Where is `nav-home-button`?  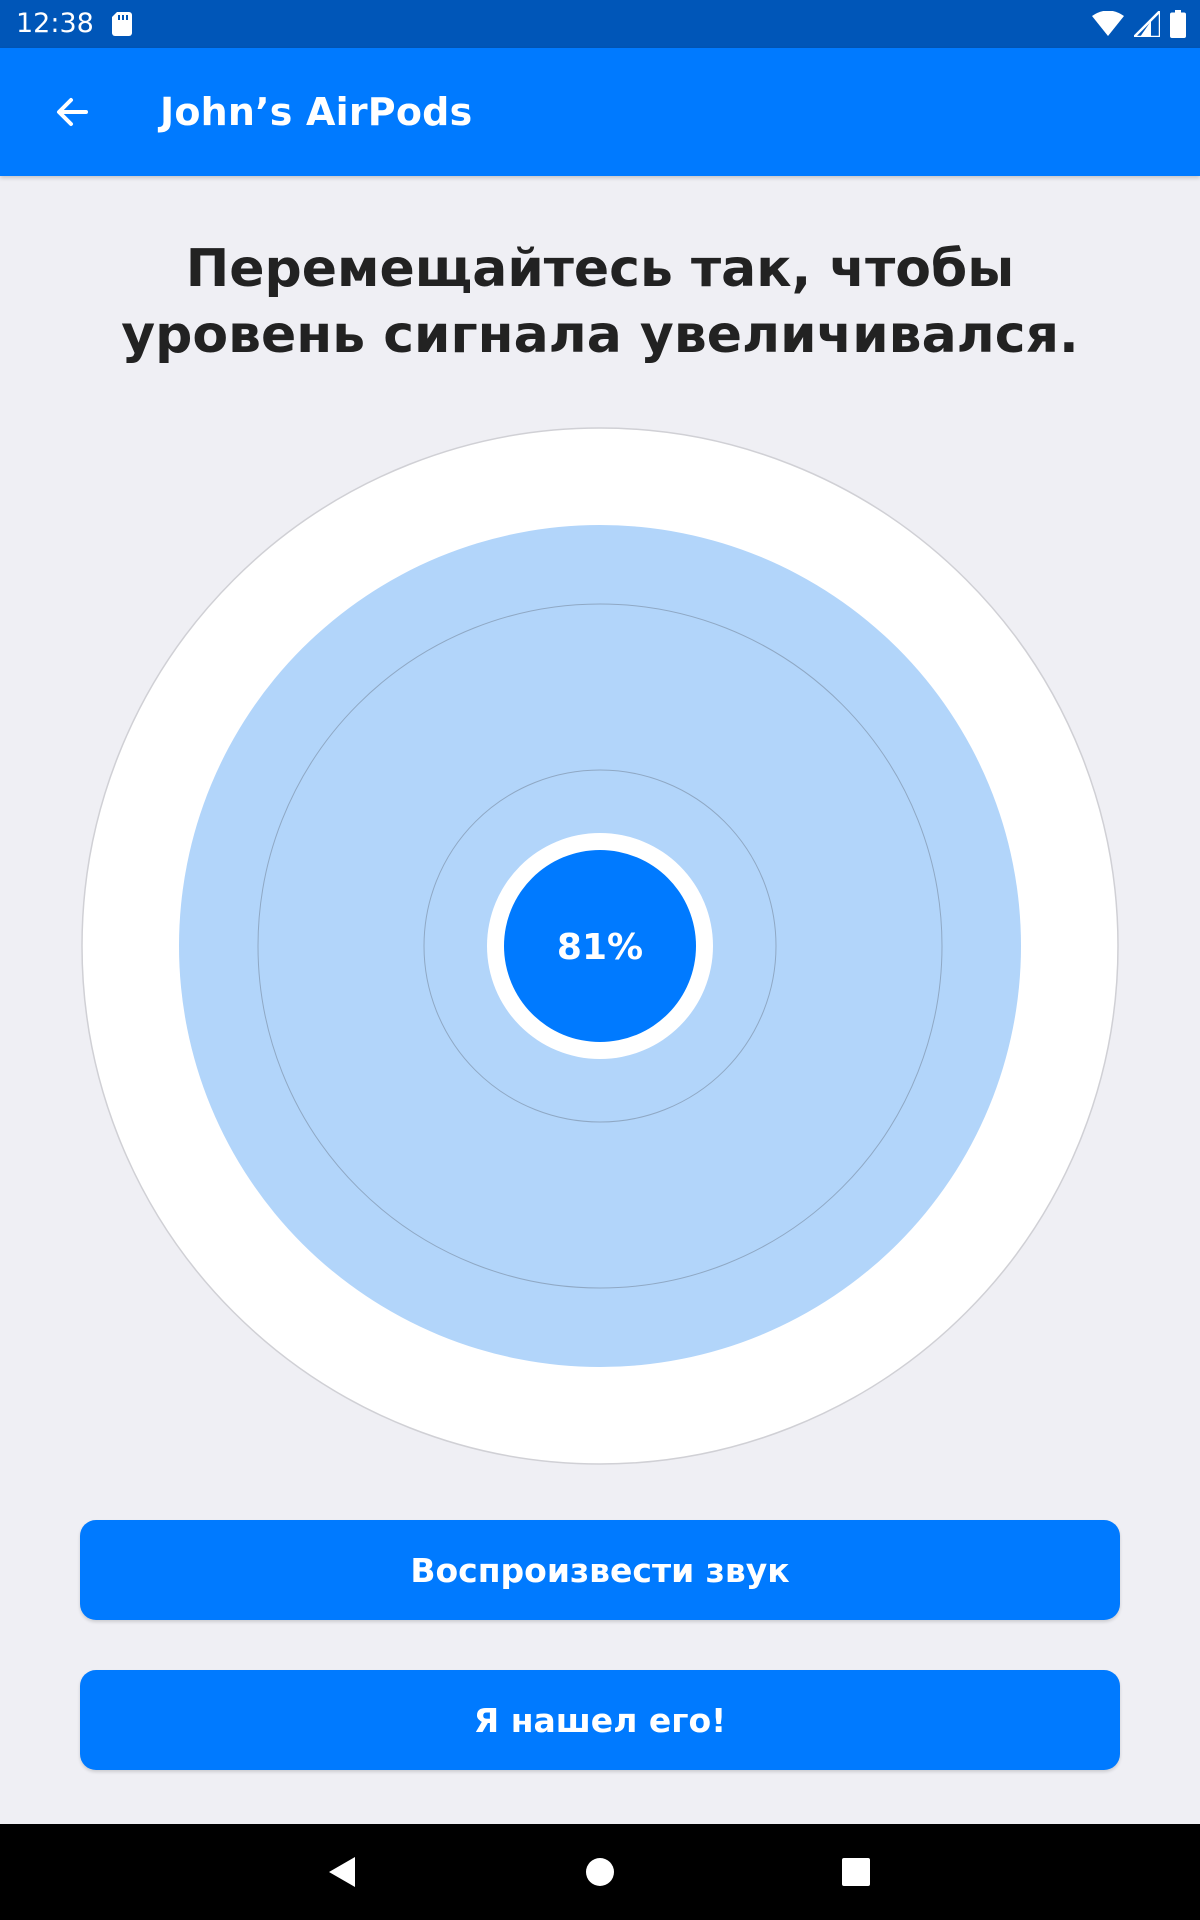 nav-home-button is located at coordinates (600, 1872).